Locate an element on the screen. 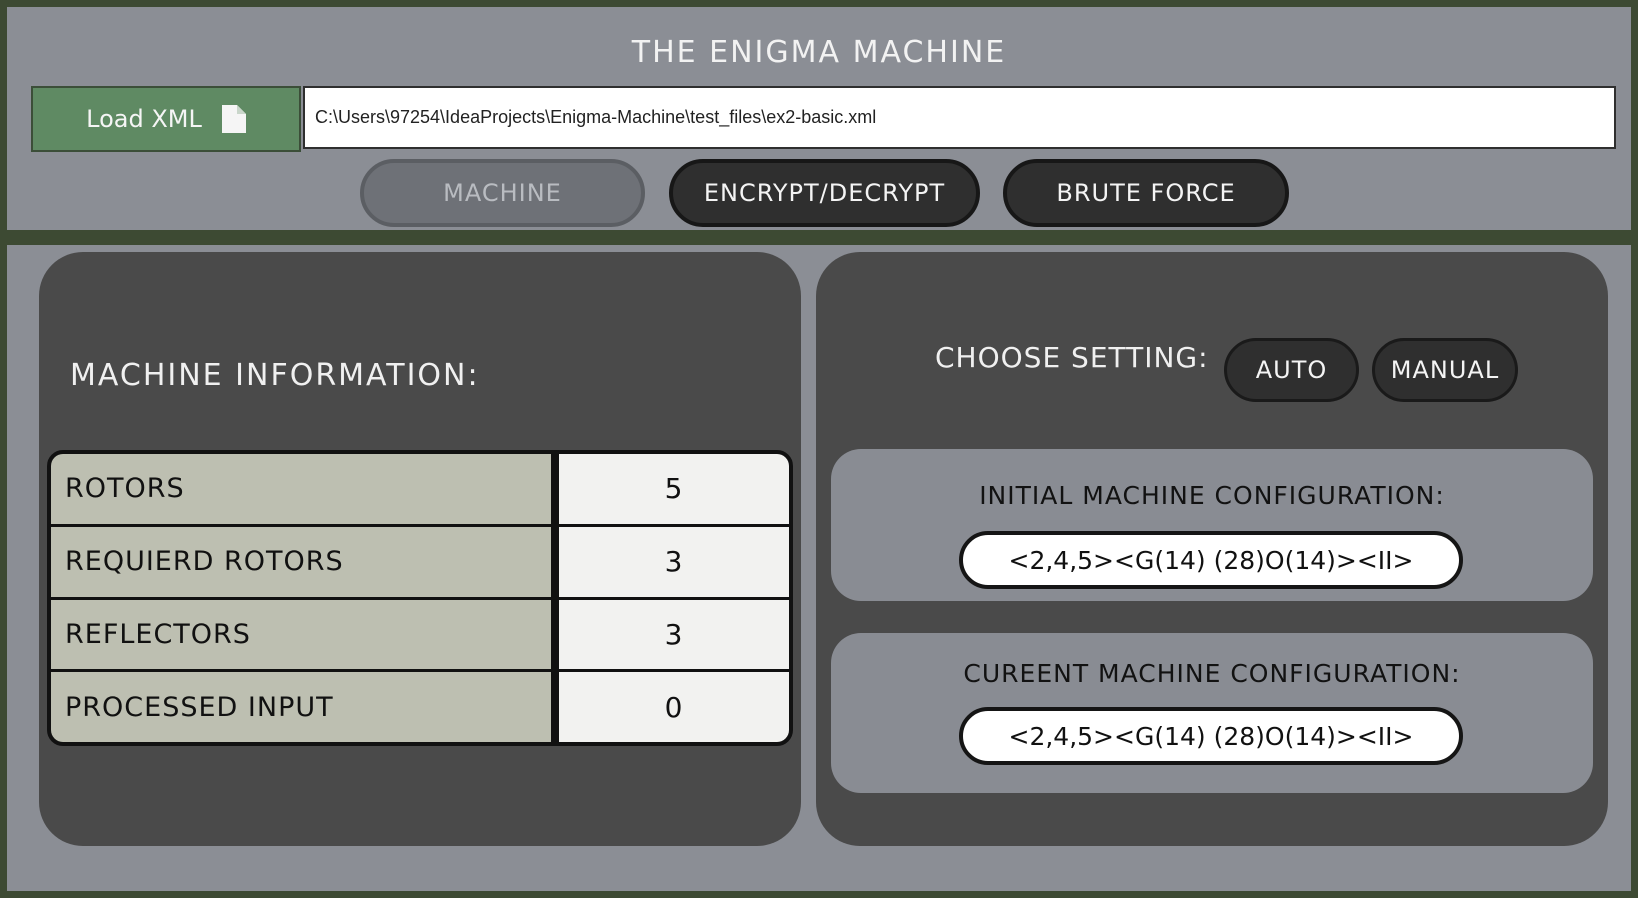  info-value-processed-input: 0 is located at coordinates (674, 707).